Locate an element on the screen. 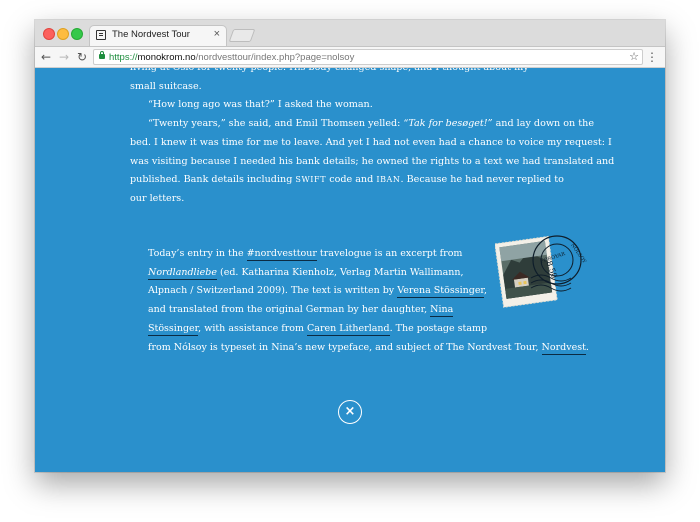 The image size is (700, 522). note-fragment: Today’s entry in the is located at coordinates (197, 253).